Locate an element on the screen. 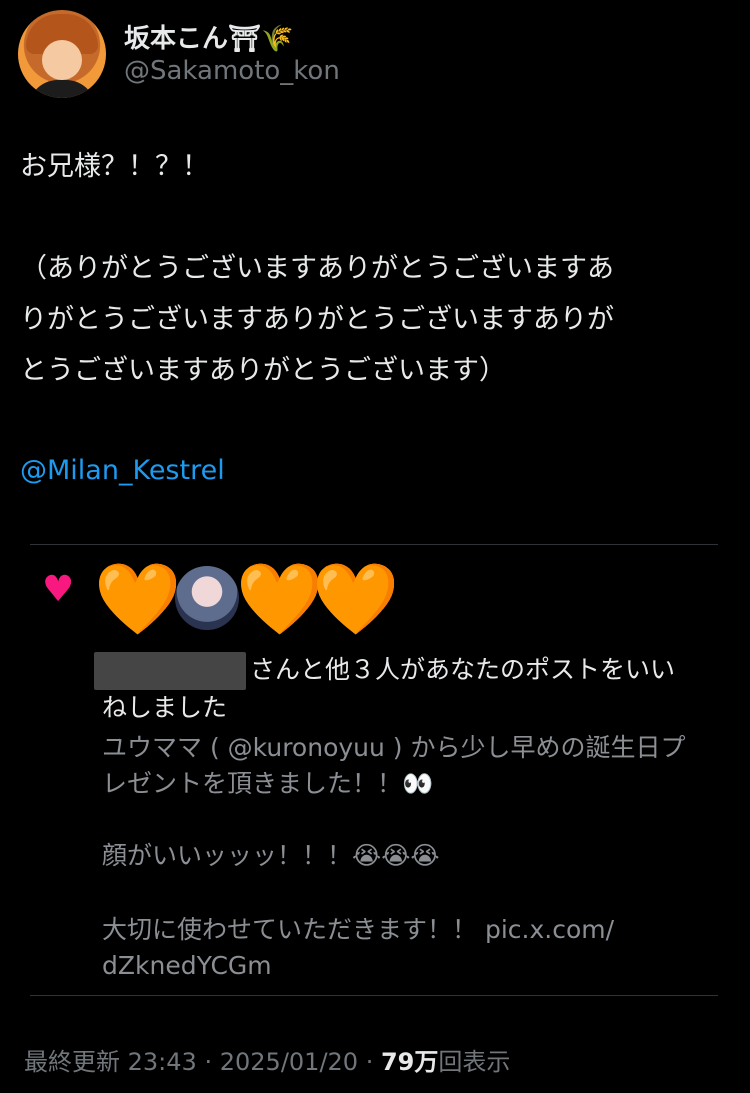 The width and height of the screenshot is (750, 1093). avatar-face is located at coordinates (62, 60).